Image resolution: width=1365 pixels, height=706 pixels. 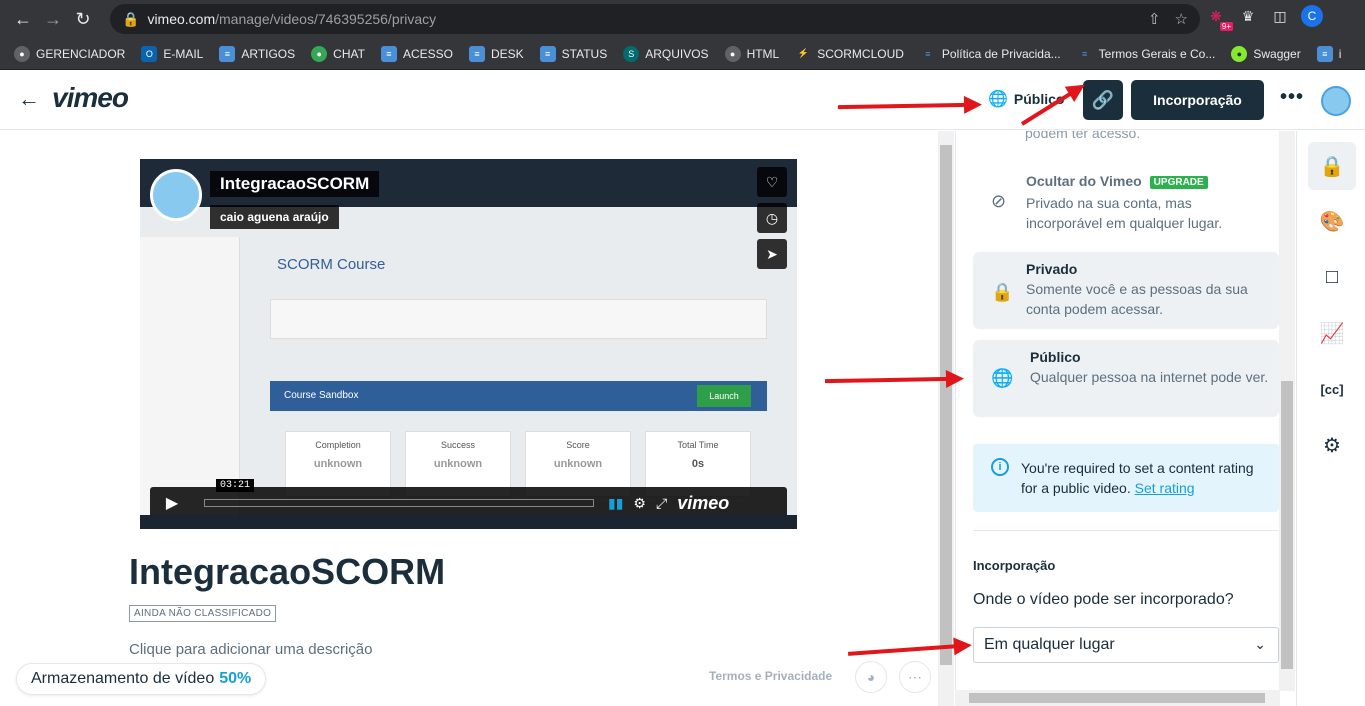 What do you see at coordinates (584, 53) in the screenshot?
I see `bookmark-label: STATUS` at bounding box center [584, 53].